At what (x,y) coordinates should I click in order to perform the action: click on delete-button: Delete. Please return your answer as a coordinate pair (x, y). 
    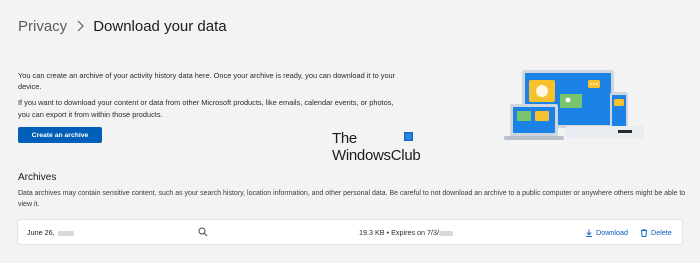
    Looking at the image, I should click on (656, 232).